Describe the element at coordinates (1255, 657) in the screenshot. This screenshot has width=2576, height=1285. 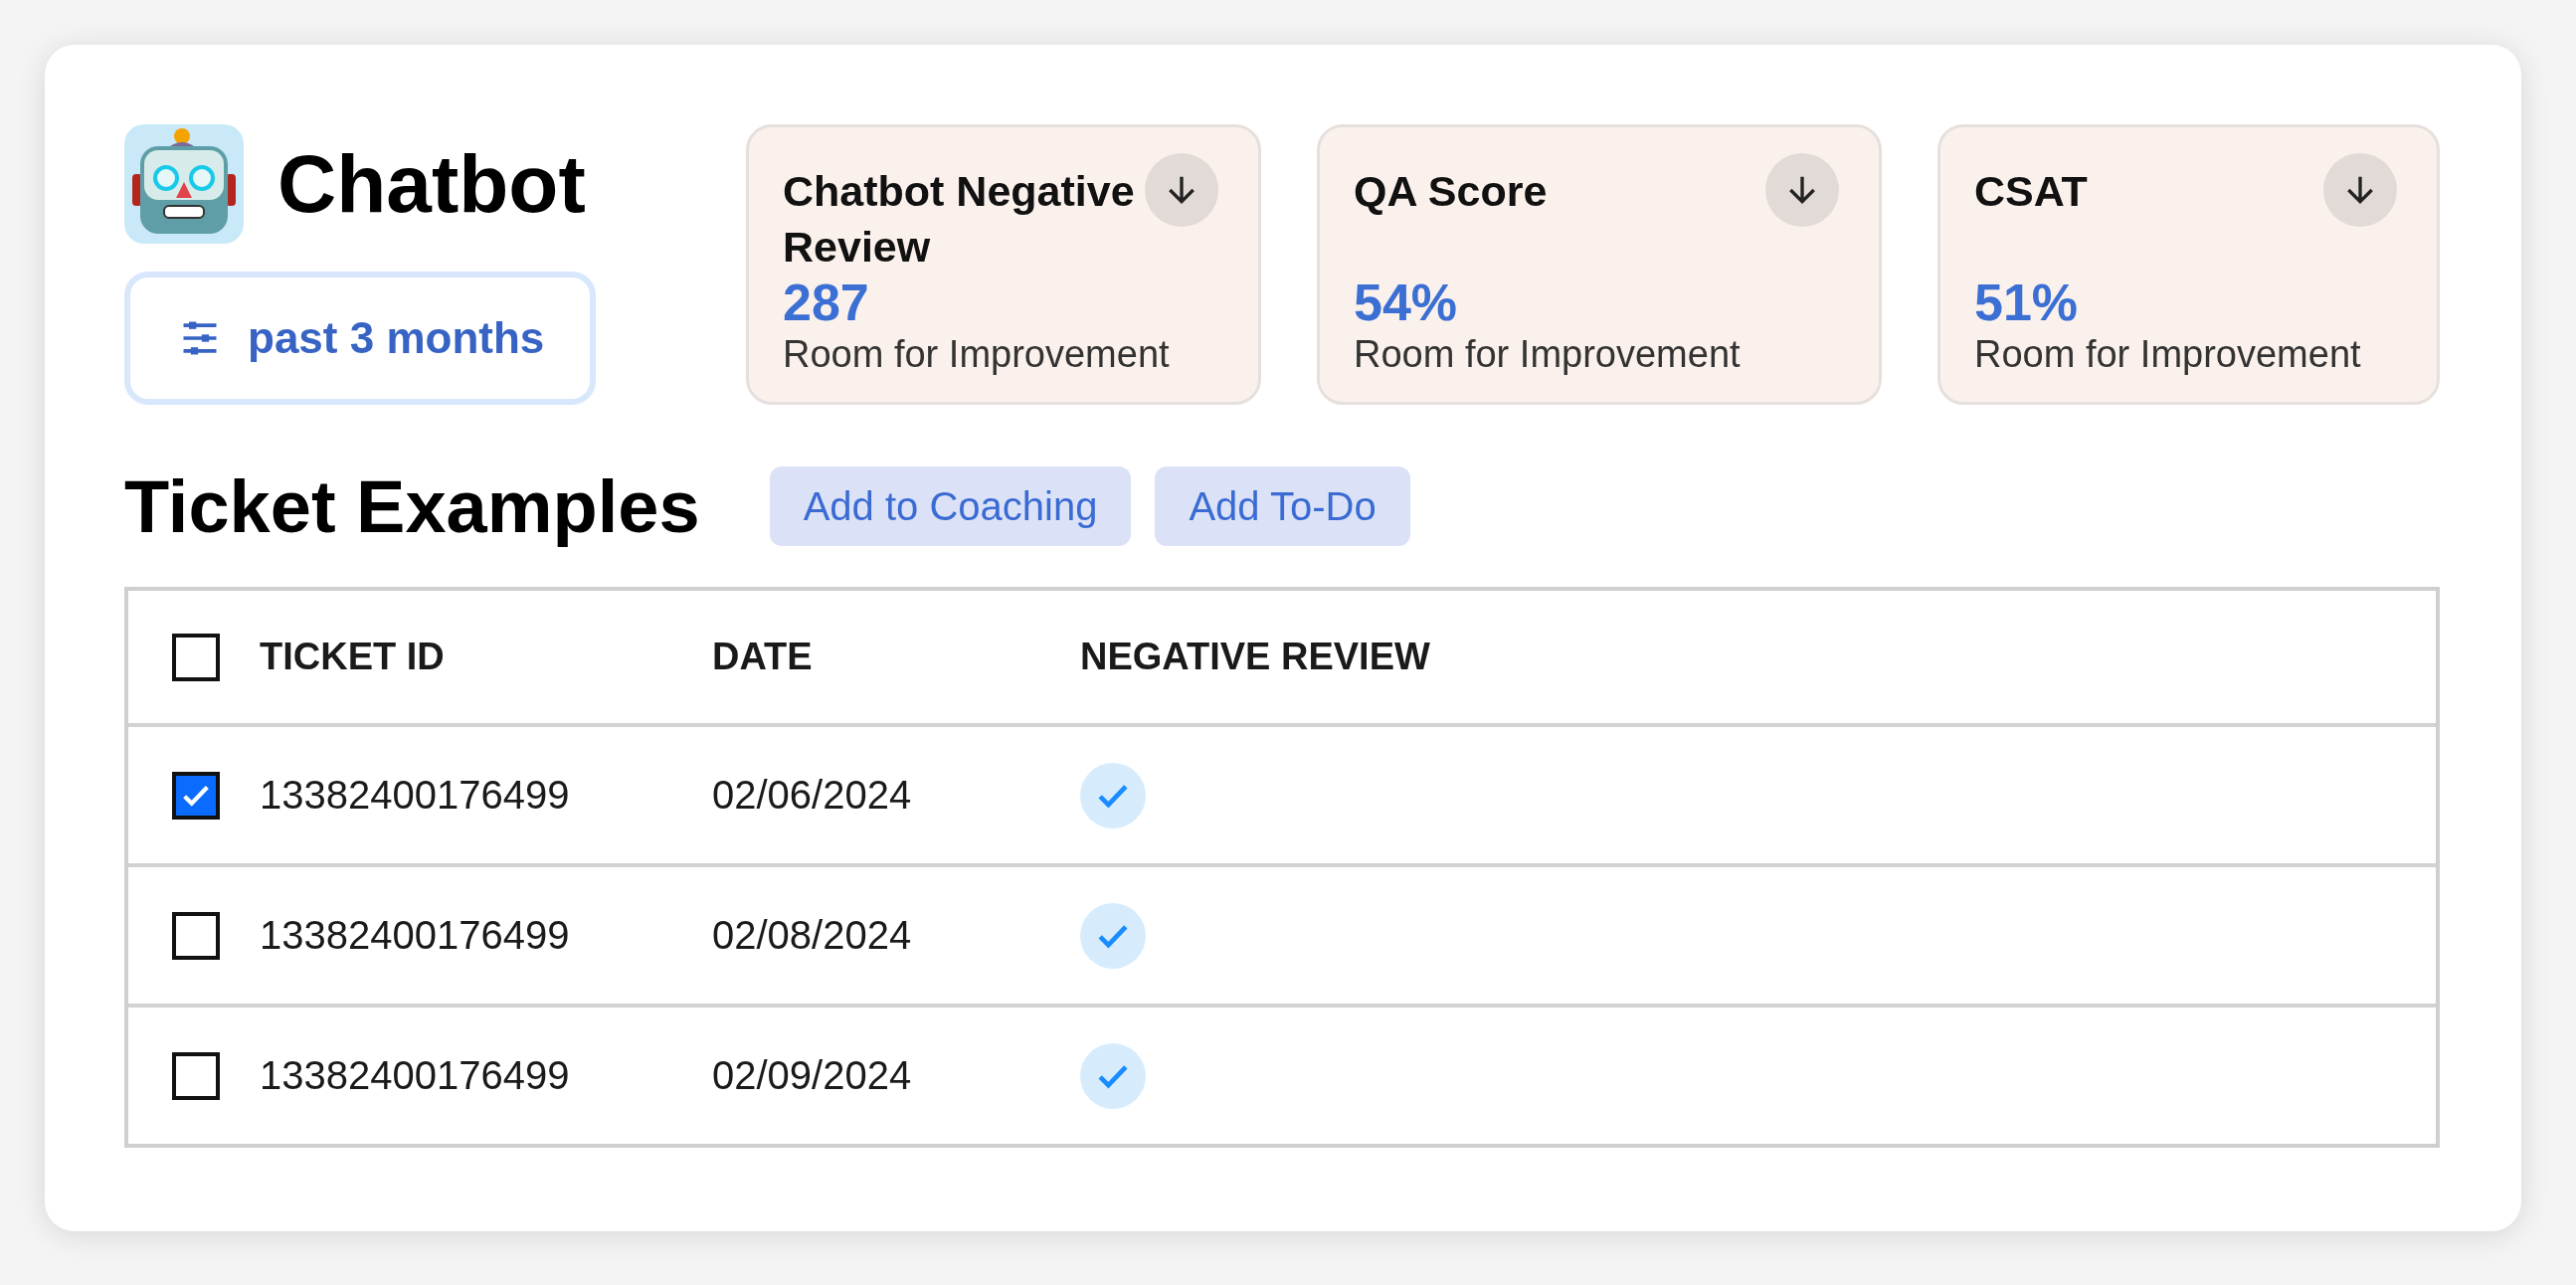
I see `column-header: NEGATIVE REVIEW` at that location.